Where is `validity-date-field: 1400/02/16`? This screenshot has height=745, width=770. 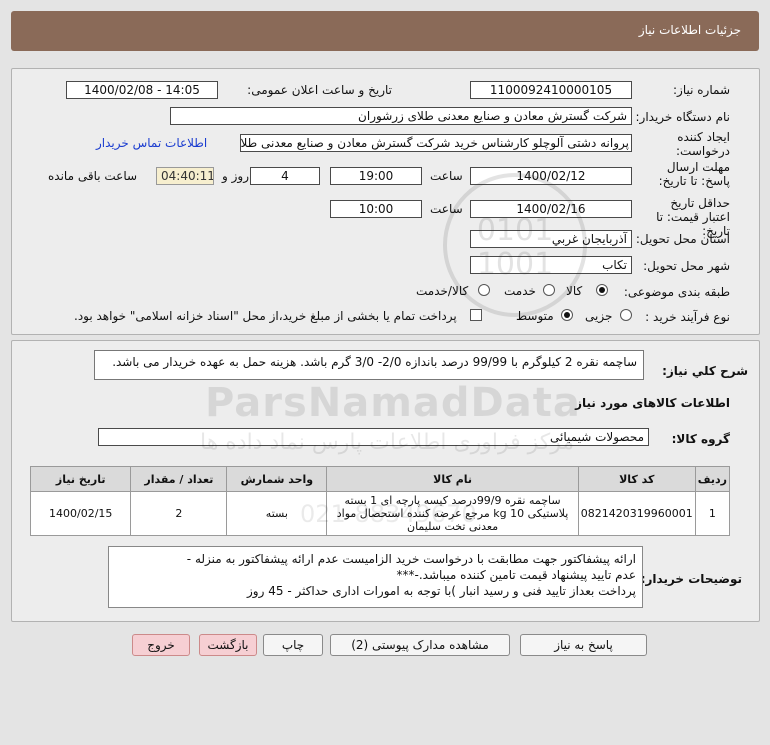 validity-date-field: 1400/02/16 is located at coordinates (551, 209).